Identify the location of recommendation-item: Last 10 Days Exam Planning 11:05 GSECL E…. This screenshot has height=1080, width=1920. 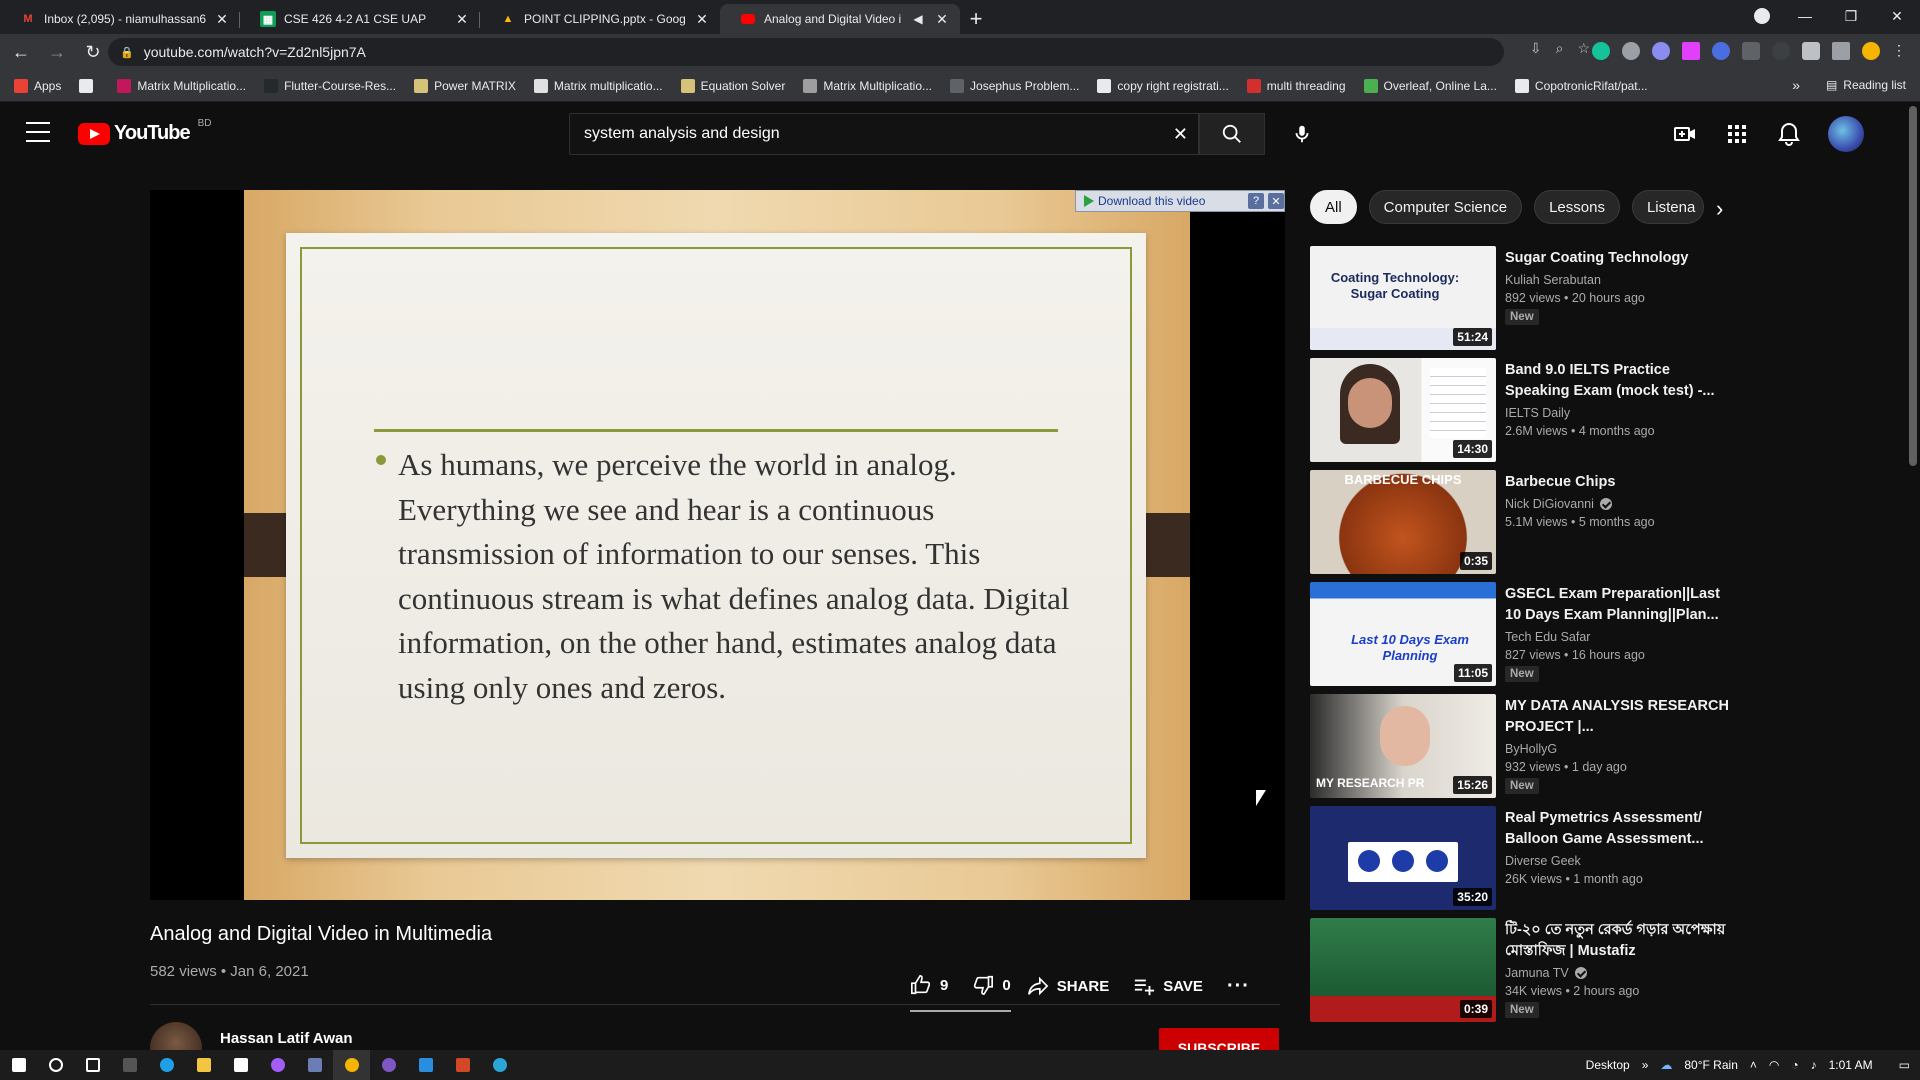
(1520, 638).